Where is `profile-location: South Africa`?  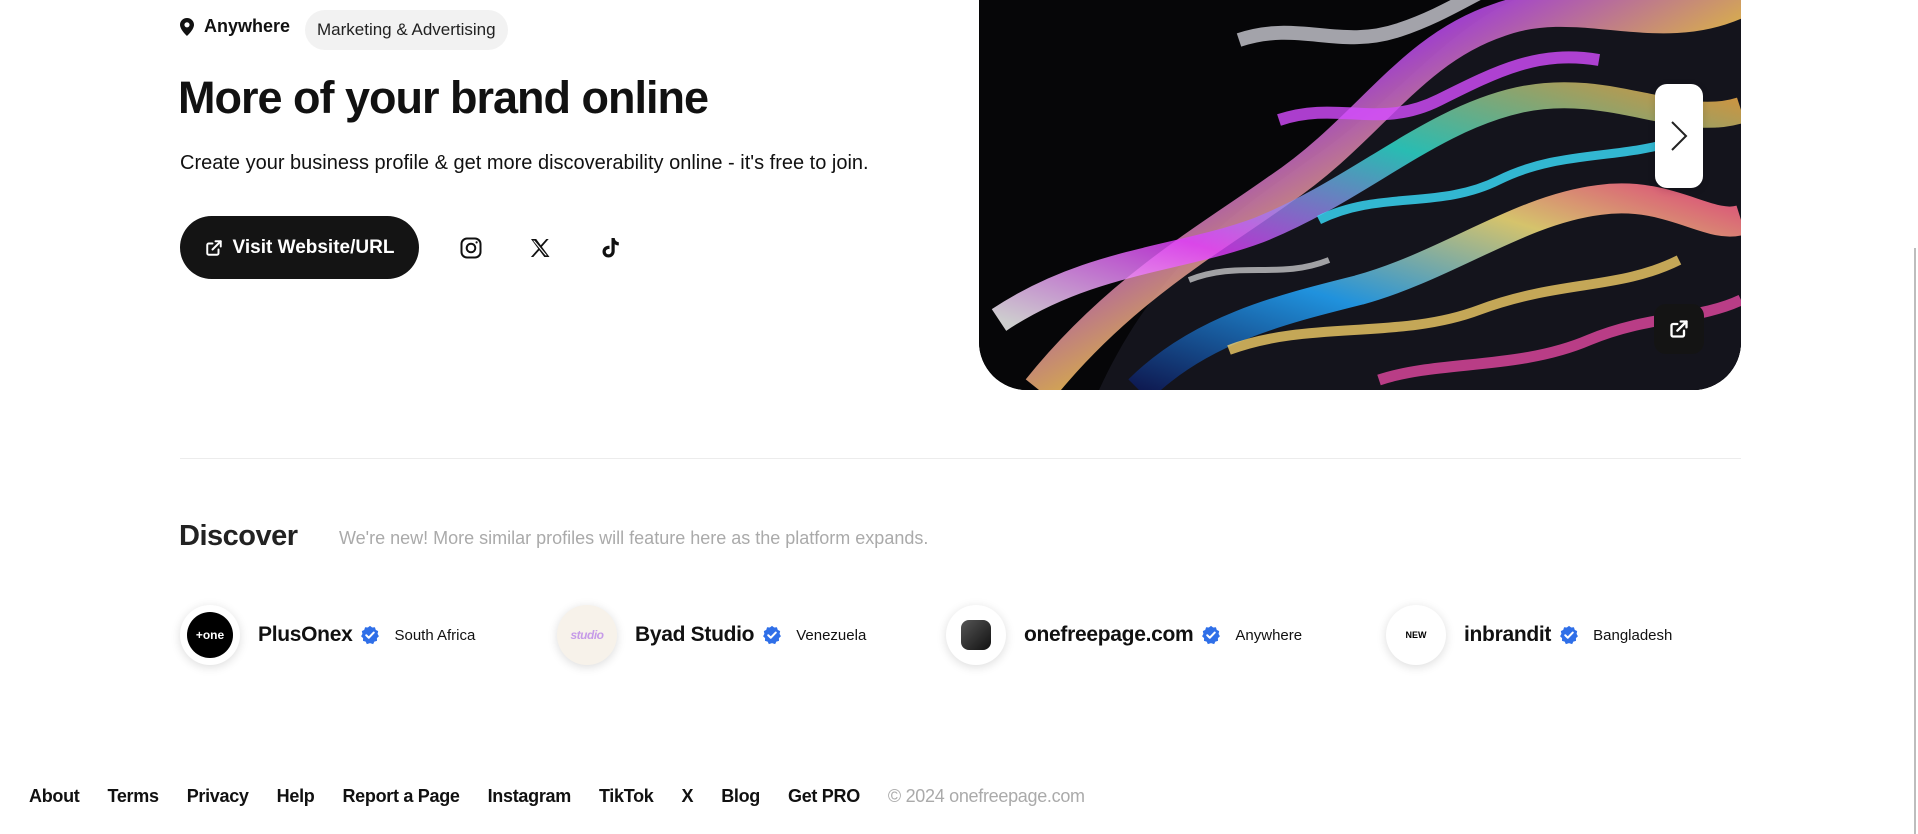
profile-location: South Africa is located at coordinates (435, 635).